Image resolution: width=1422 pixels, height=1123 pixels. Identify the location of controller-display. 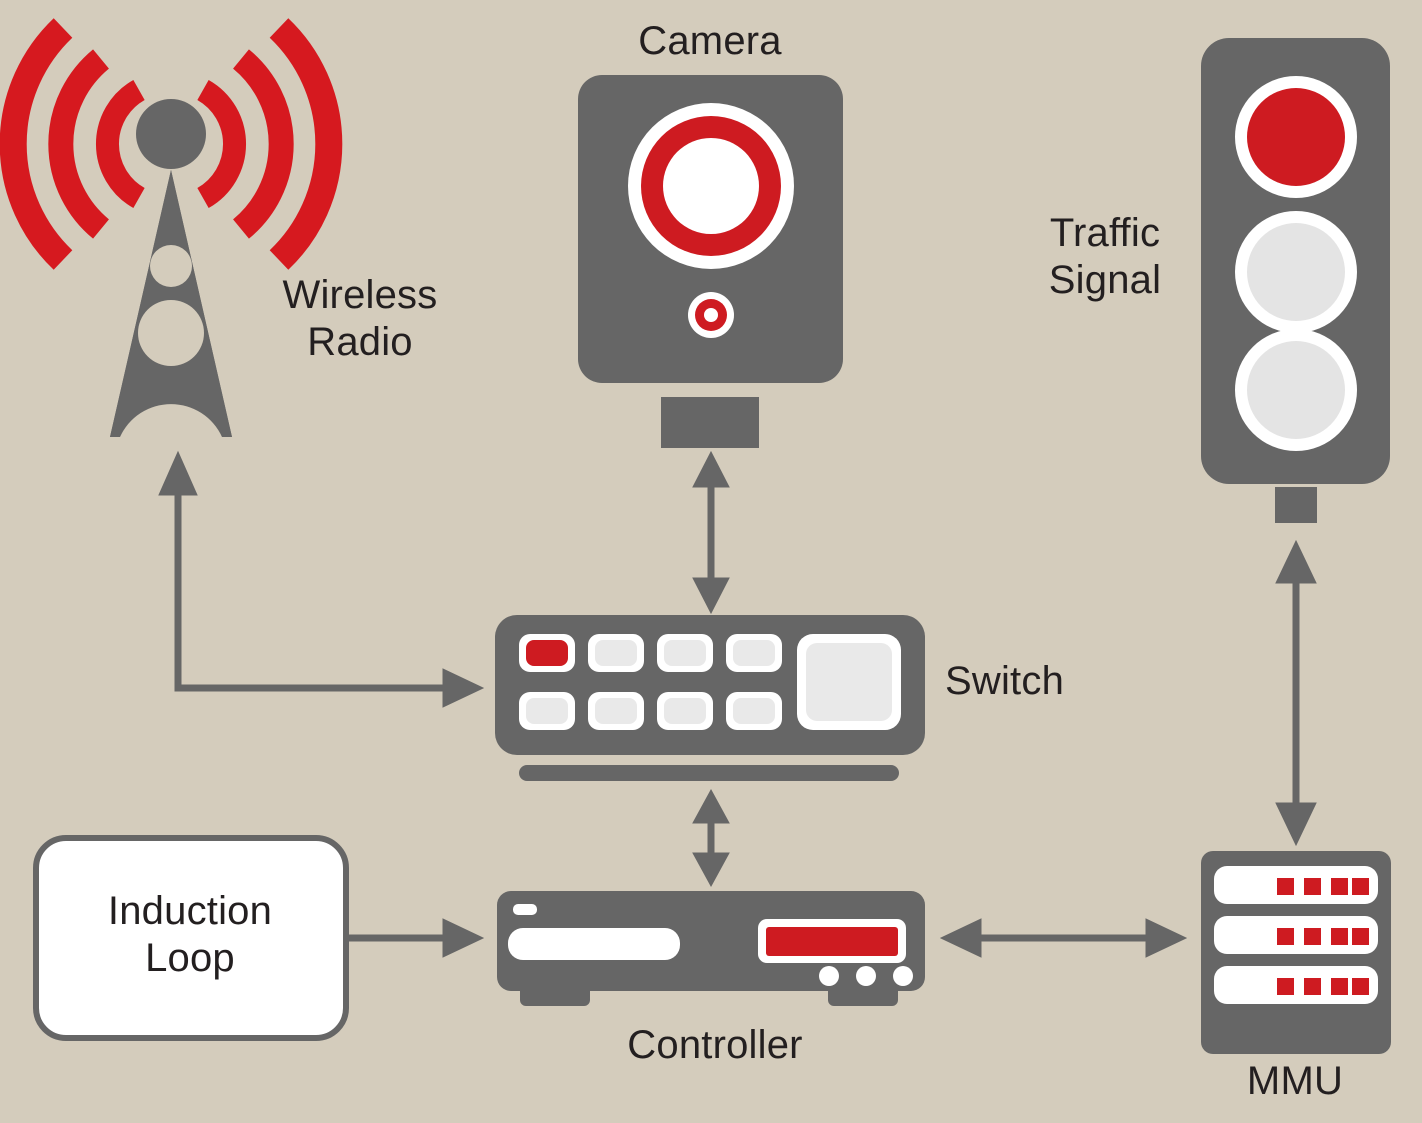
(832, 941).